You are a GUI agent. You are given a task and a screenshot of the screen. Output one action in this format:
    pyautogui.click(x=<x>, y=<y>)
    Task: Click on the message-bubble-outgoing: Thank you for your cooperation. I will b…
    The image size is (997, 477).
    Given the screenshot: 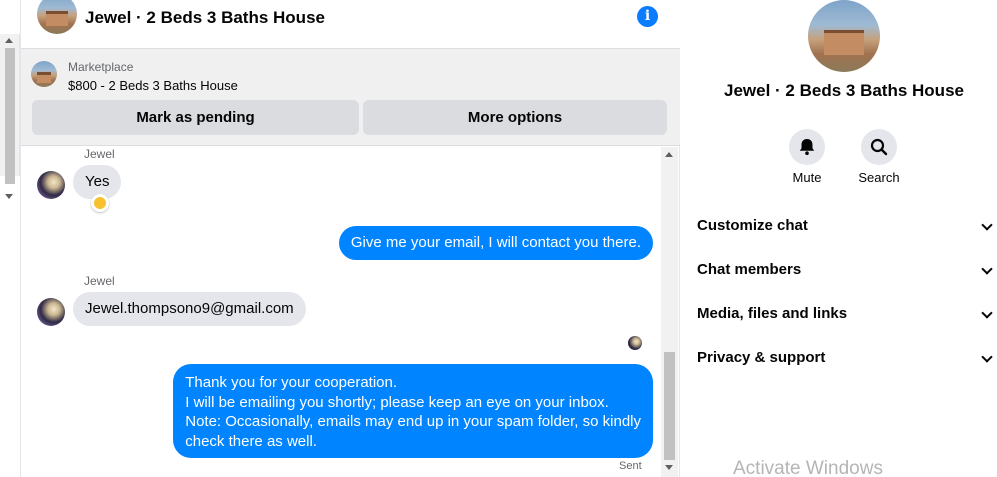 What is the action you would take?
    pyautogui.click(x=413, y=411)
    